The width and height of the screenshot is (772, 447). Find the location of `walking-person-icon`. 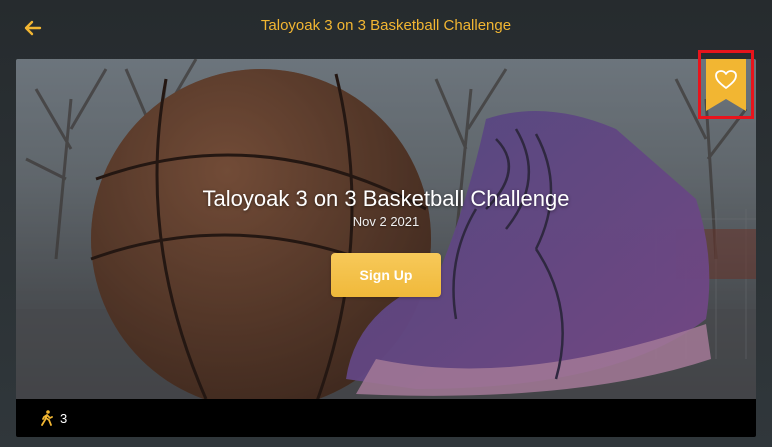

walking-person-icon is located at coordinates (47, 418).